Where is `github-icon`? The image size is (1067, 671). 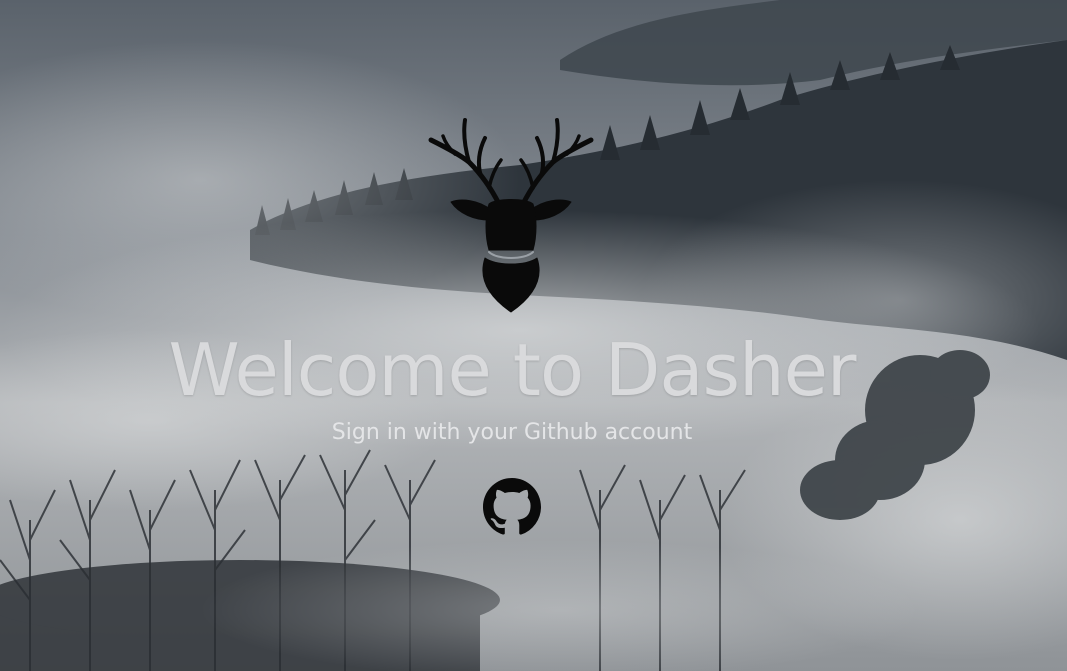
github-icon is located at coordinates (512, 506).